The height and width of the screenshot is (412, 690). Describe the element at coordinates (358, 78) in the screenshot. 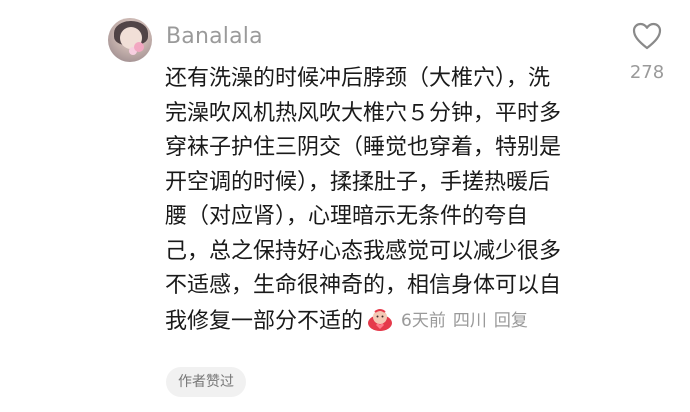

I see `comment-line: 还有洗澡的时候冲后脖颈（大椎穴），洗` at that location.